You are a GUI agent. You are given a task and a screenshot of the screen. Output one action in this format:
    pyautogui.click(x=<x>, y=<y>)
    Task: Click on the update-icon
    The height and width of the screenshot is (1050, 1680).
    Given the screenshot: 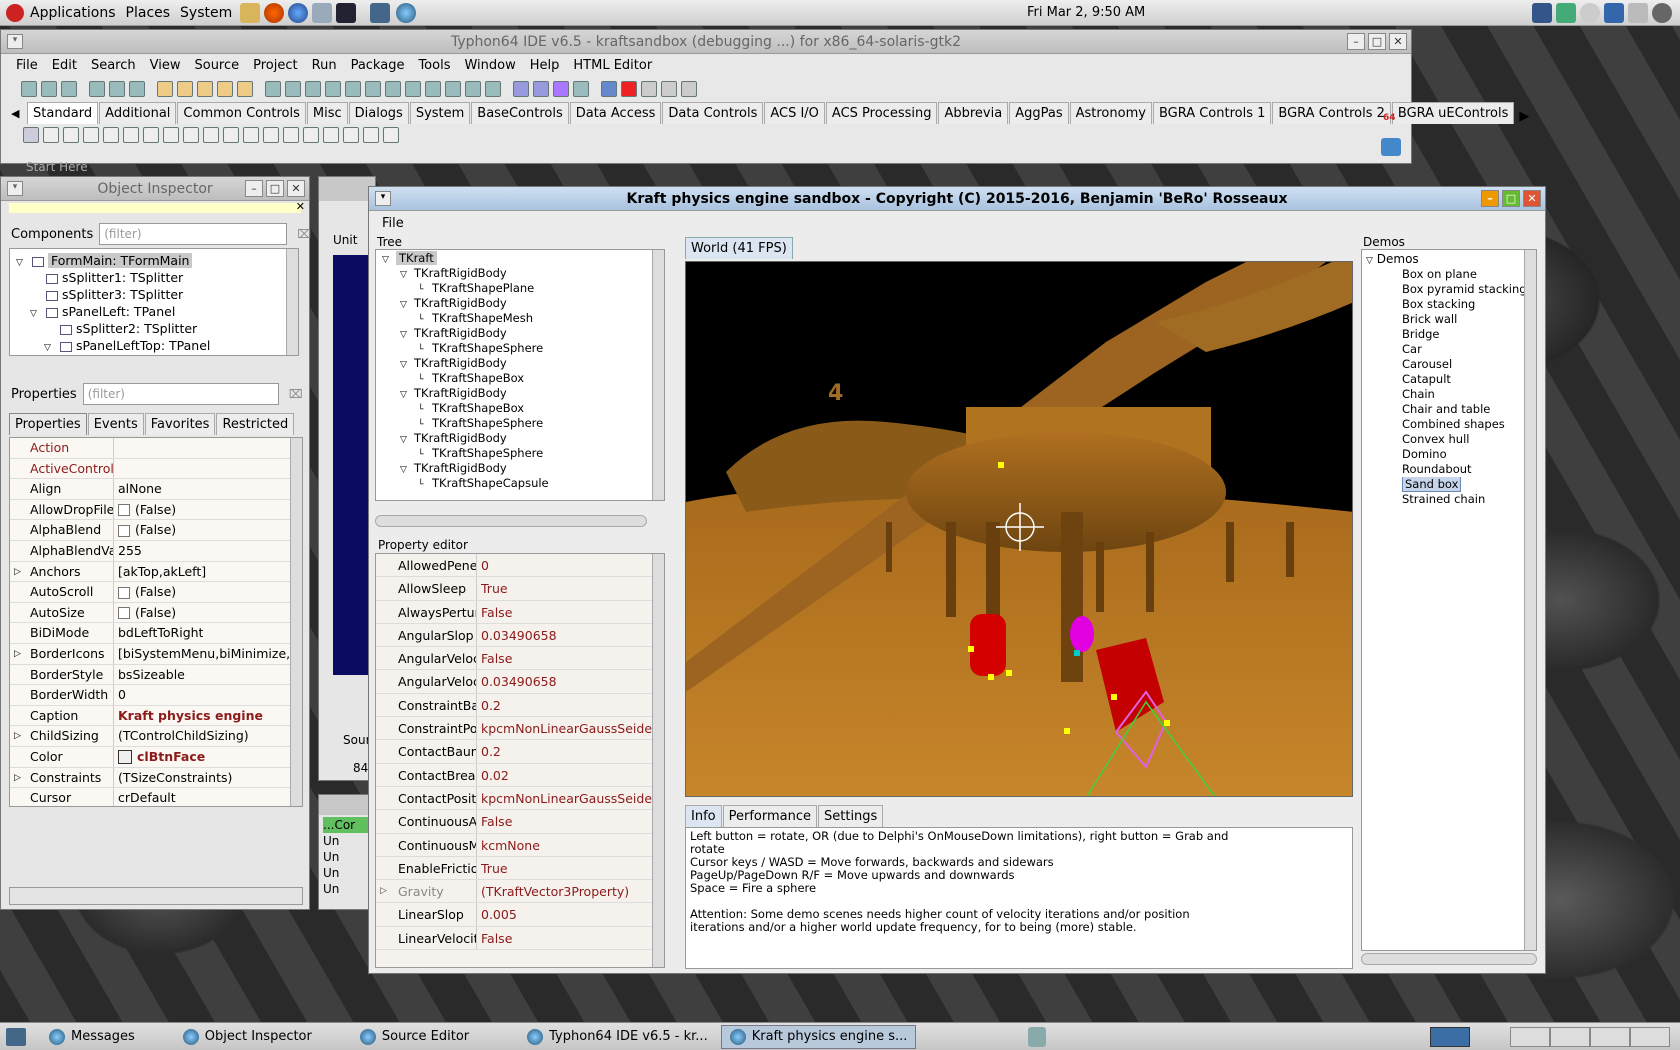 What is the action you would take?
    pyautogui.click(x=322, y=12)
    